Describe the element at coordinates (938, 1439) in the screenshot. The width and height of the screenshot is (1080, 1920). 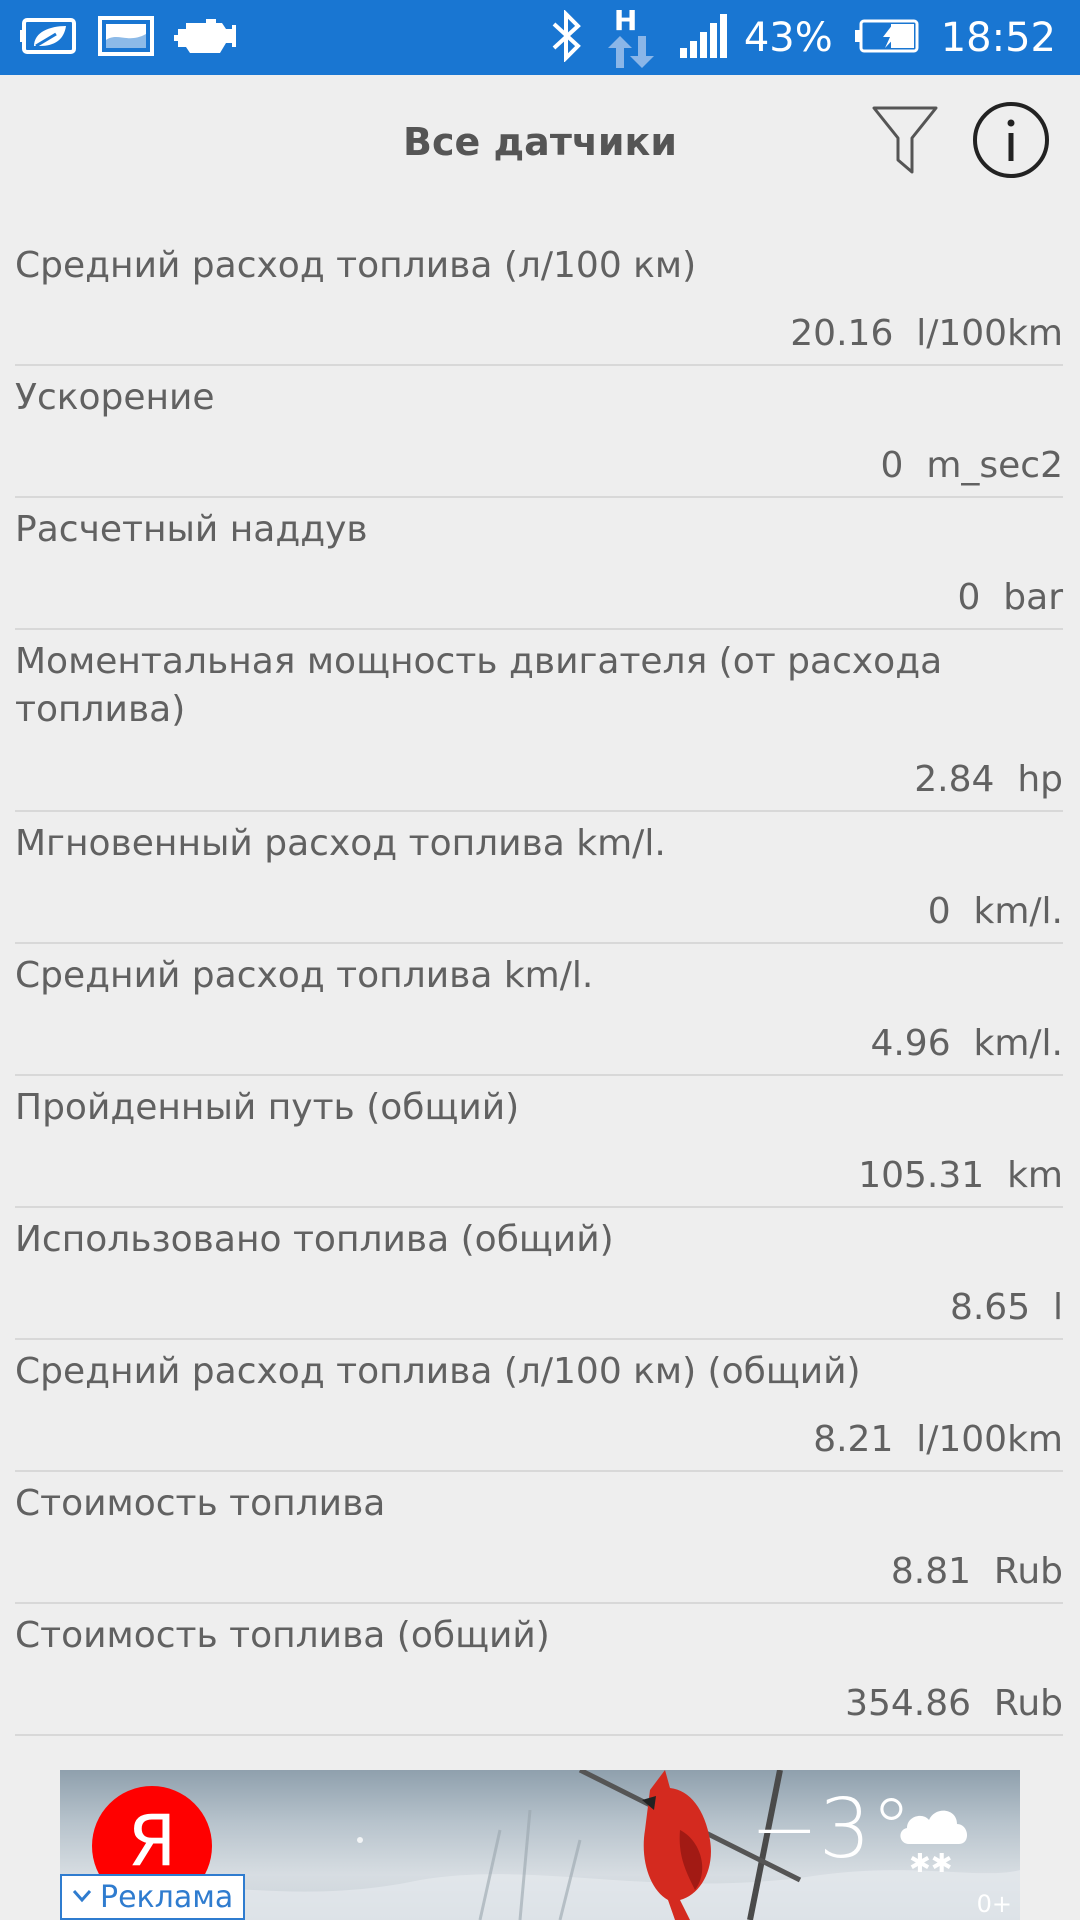
I see `sensor-value: 8.21 l/100km` at that location.